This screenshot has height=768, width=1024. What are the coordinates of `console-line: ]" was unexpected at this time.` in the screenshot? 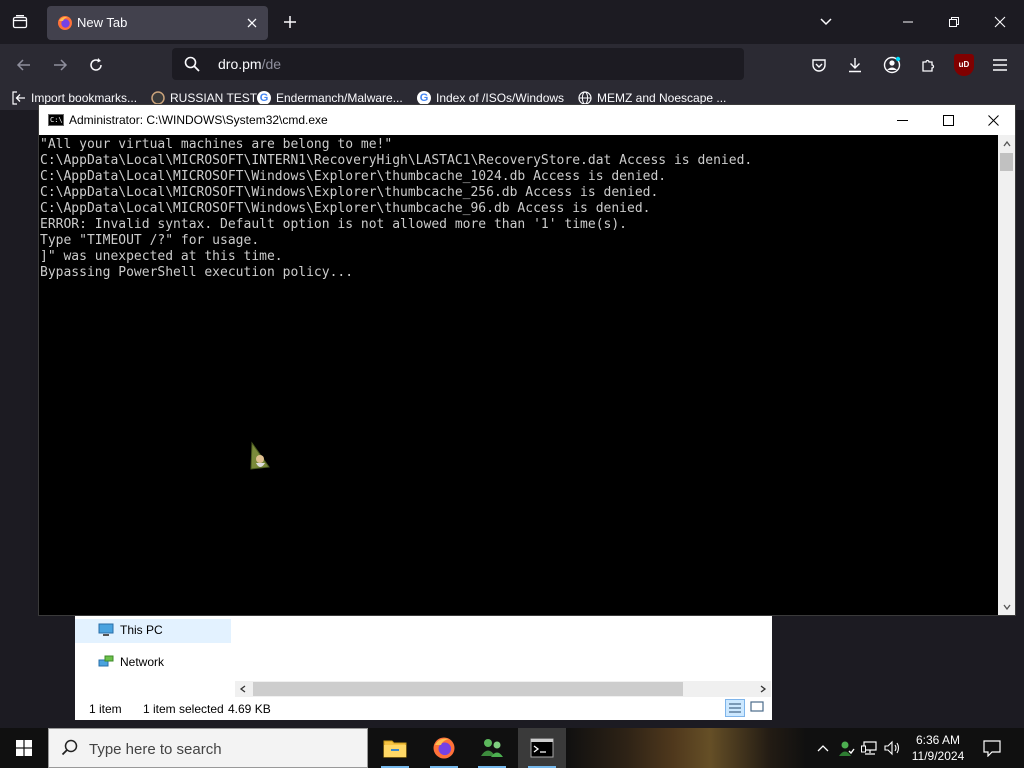 It's located at (161, 256).